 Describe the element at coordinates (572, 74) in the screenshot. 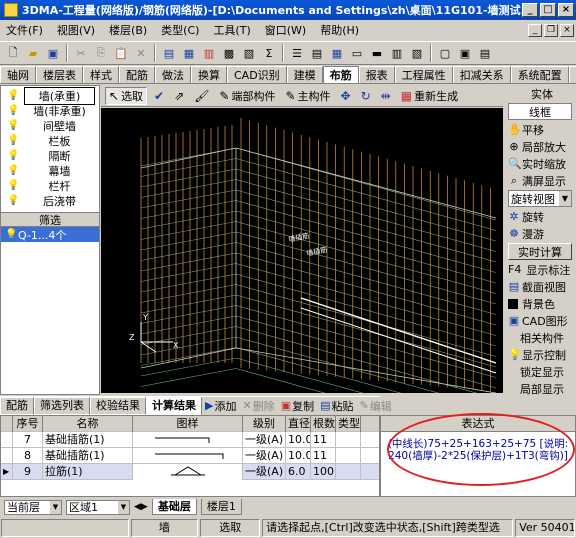

I see `tab-notes: 说i` at that location.